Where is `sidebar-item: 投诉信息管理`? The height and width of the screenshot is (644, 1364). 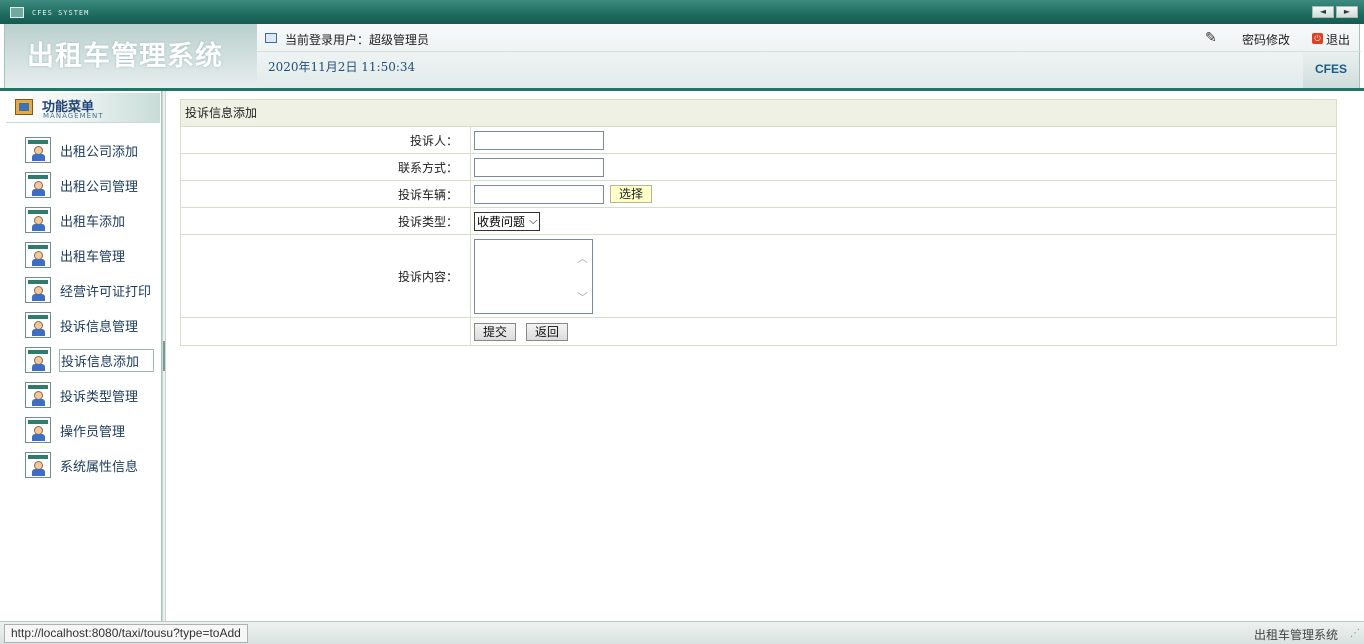 sidebar-item: 投诉信息管理 is located at coordinates (82, 325).